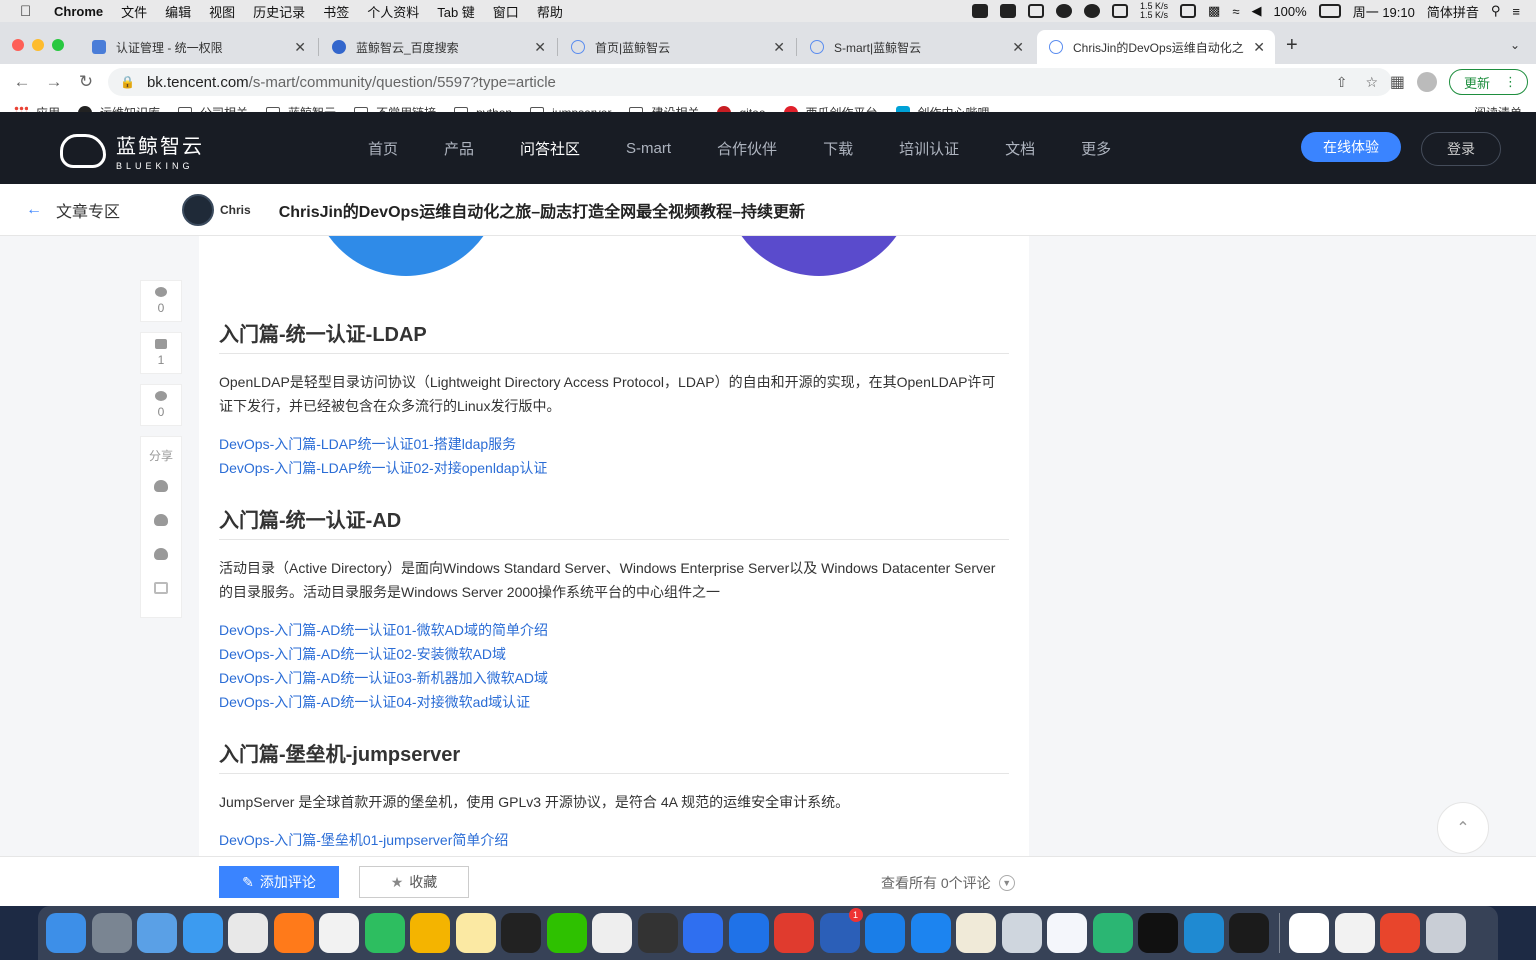 This screenshot has height=960, width=1536. Describe the element at coordinates (414, 882) in the screenshot. I see `favorite-button: ★ 收藏` at that location.